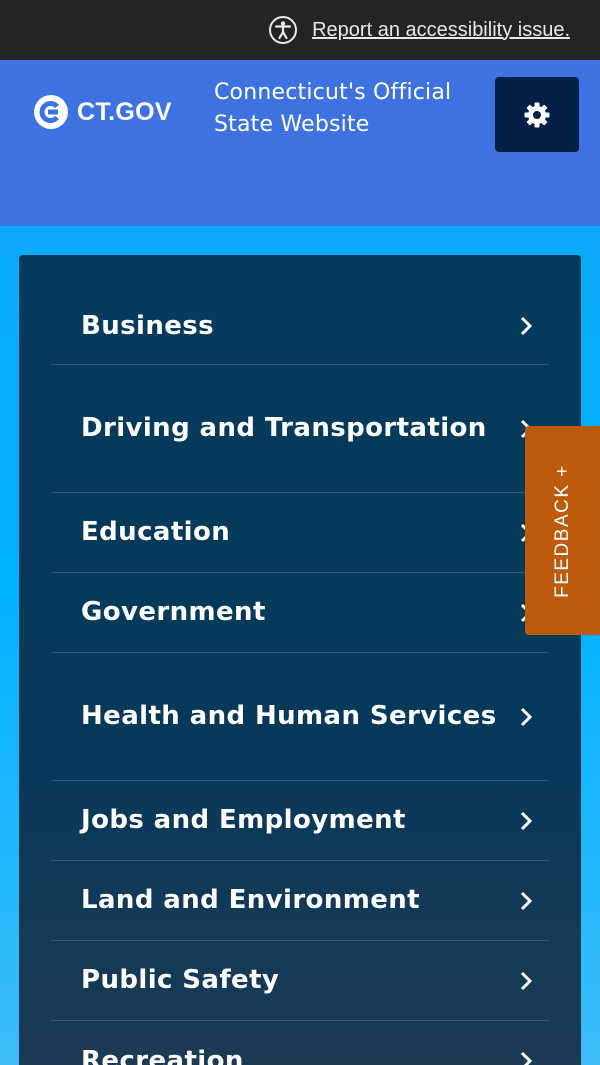  I want to click on nav-item-business: Business, so click(300, 326).